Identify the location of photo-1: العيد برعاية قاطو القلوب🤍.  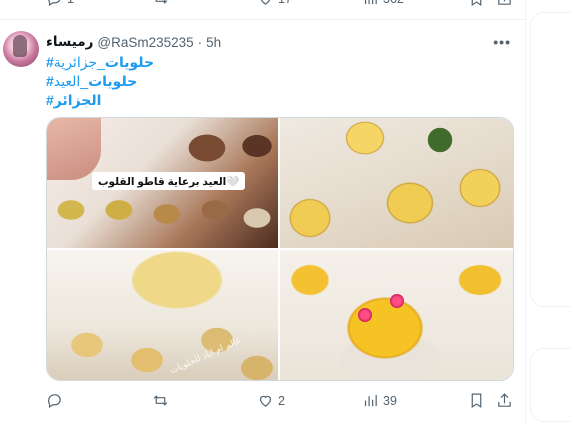
(162, 183).